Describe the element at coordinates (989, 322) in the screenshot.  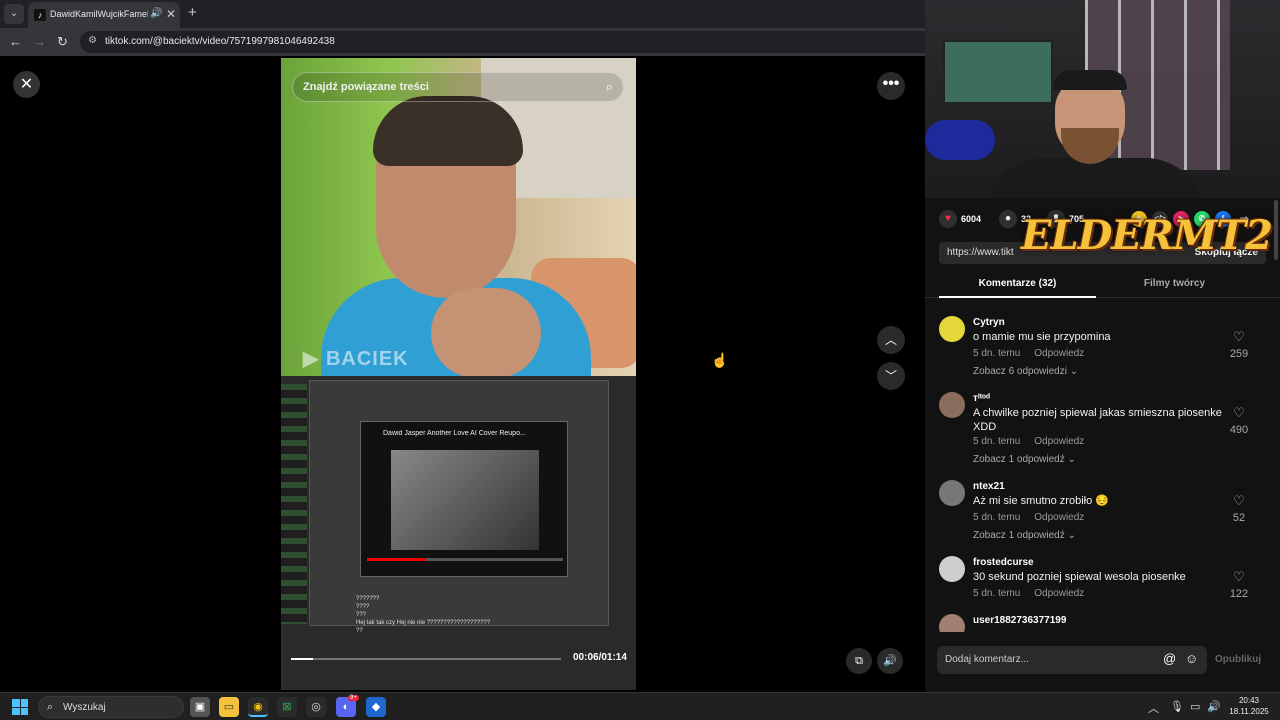
I see `comment-username: Cytryn` at that location.